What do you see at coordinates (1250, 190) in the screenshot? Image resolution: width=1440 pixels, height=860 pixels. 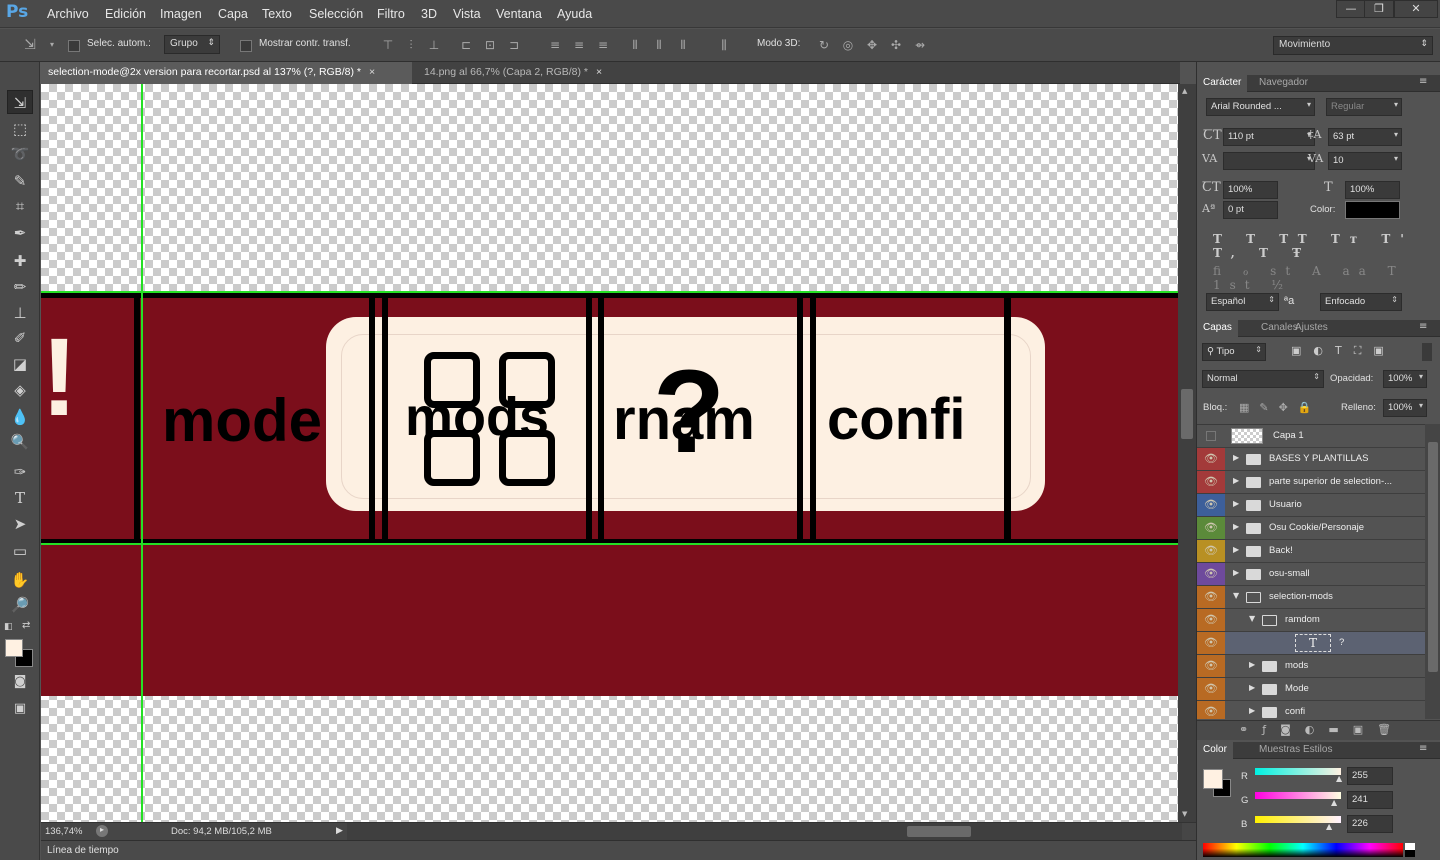 I see `vertical-scale-field: 100%` at bounding box center [1250, 190].